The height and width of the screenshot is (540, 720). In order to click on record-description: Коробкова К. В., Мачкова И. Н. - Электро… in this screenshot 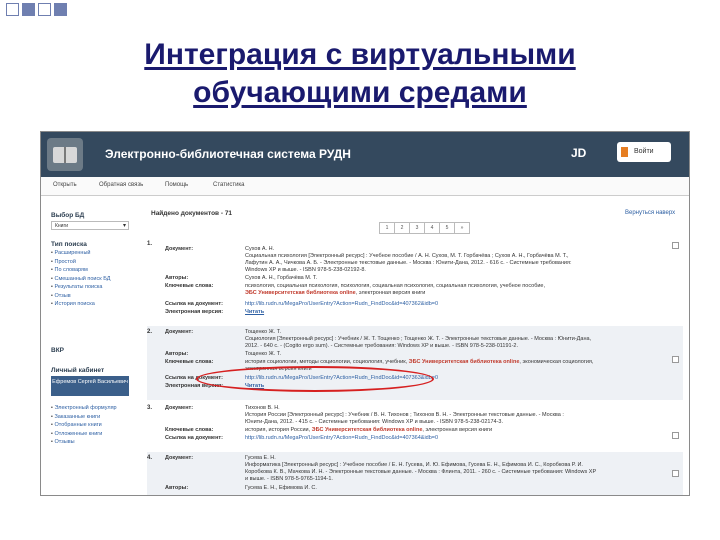, I will do `click(421, 471)`.